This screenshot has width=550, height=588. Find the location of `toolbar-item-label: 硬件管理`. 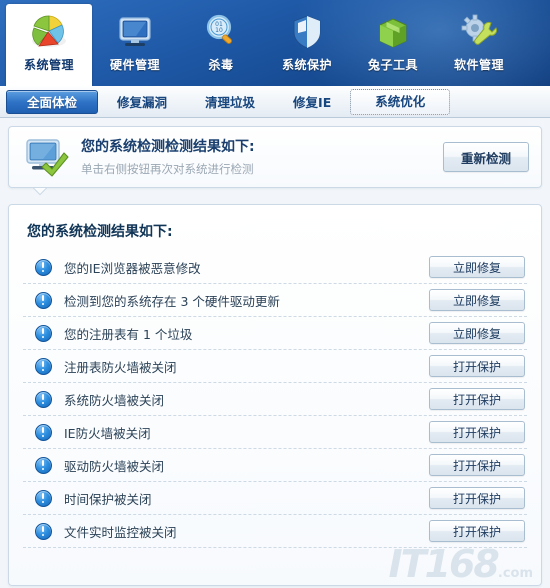

toolbar-item-label: 硬件管理 is located at coordinates (134, 65).